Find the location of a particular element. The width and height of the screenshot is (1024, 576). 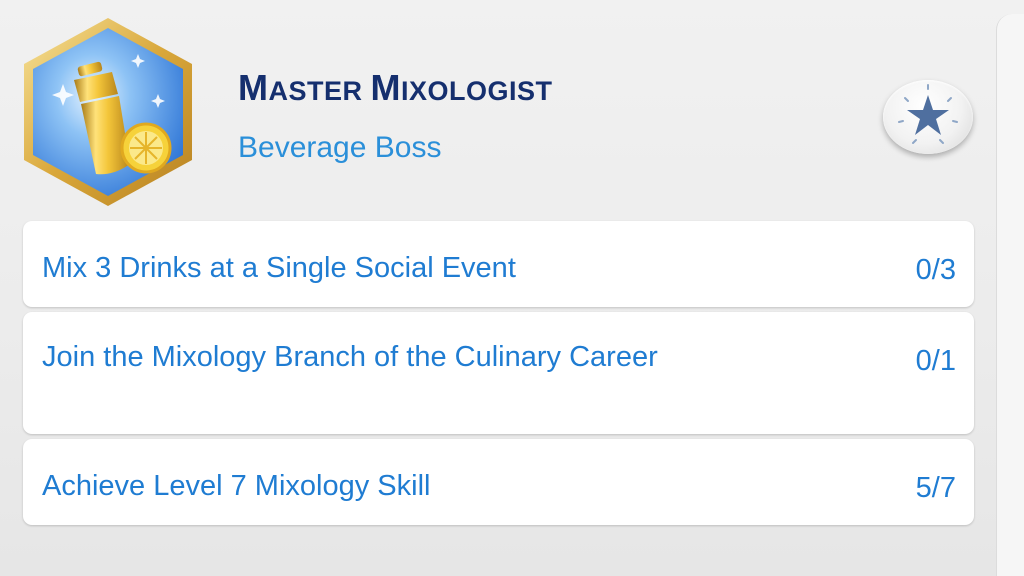

task-label: Mix 3 Drinks at a Single Social Event is located at coordinates (279, 268).